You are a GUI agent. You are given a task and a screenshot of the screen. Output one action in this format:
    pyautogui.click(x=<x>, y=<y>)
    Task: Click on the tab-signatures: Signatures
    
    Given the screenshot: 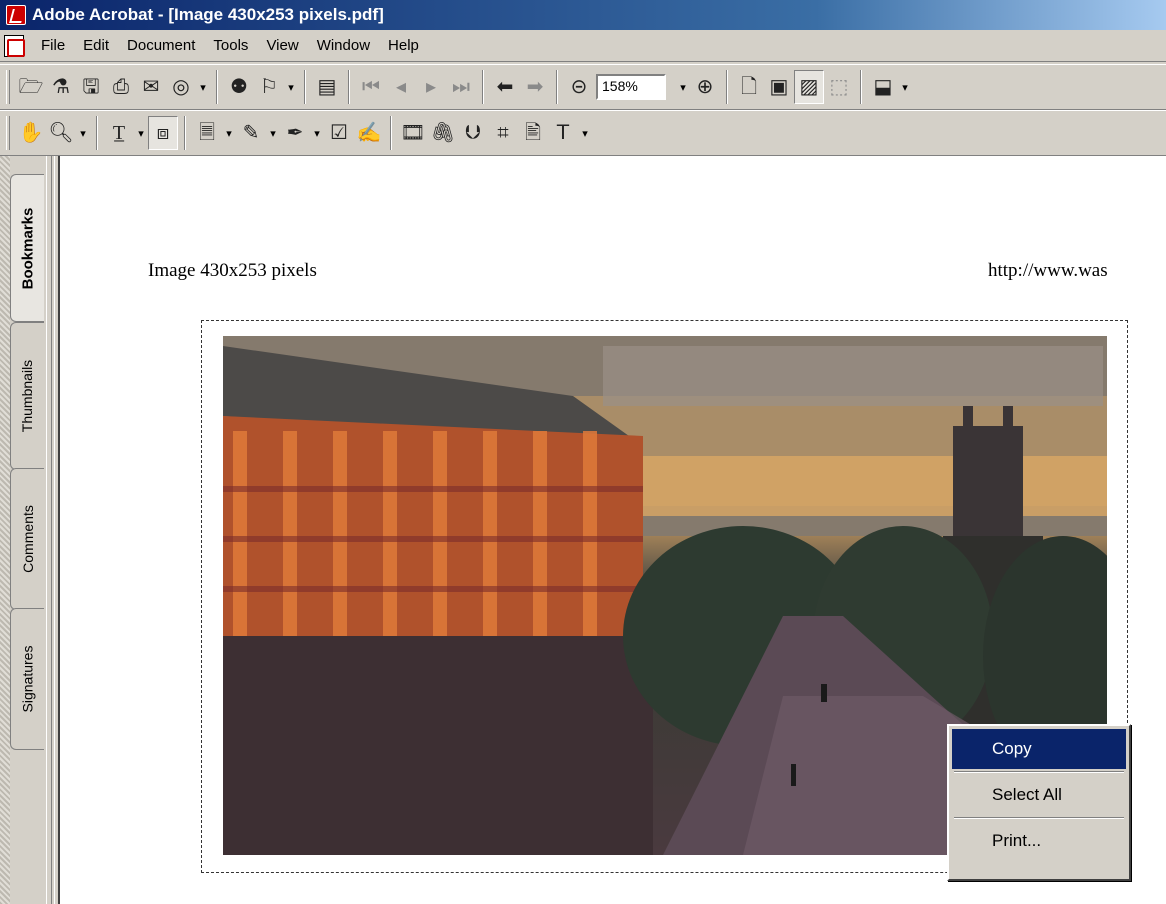 What is the action you would take?
    pyautogui.click(x=27, y=679)
    